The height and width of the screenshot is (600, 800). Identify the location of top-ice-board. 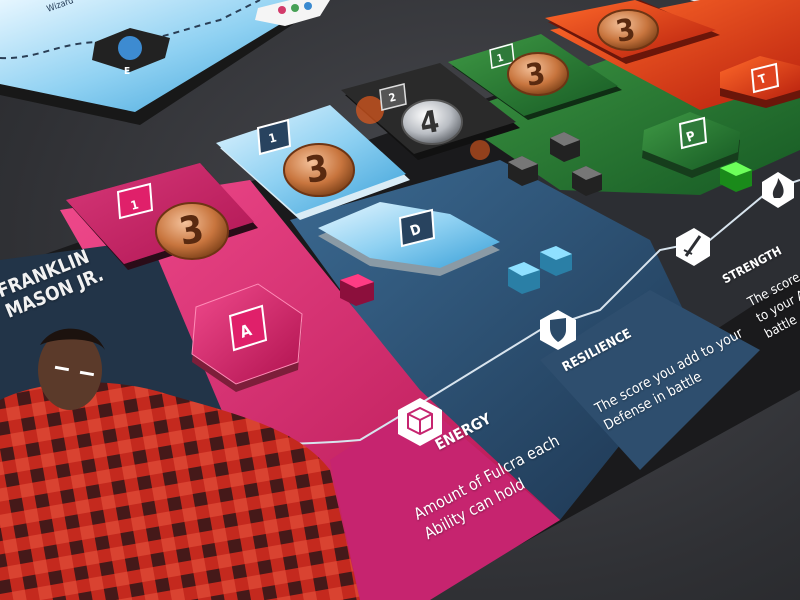
(165, 62).